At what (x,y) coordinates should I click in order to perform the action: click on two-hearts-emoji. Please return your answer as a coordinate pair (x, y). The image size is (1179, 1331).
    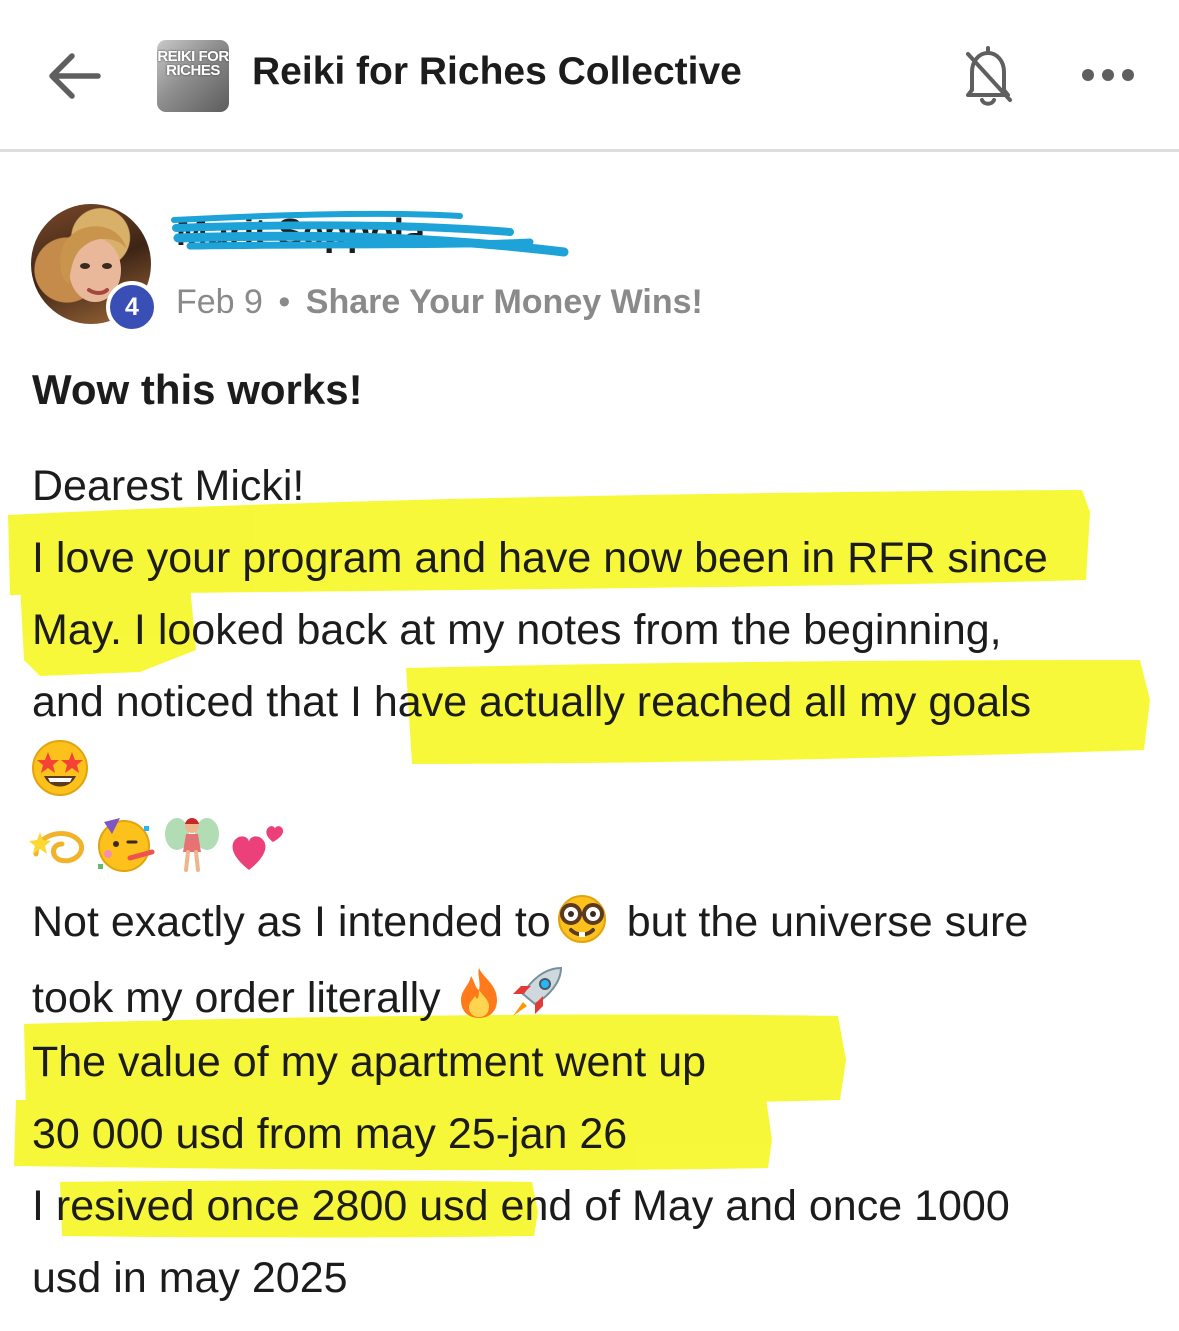
    Looking at the image, I should click on (258, 848).